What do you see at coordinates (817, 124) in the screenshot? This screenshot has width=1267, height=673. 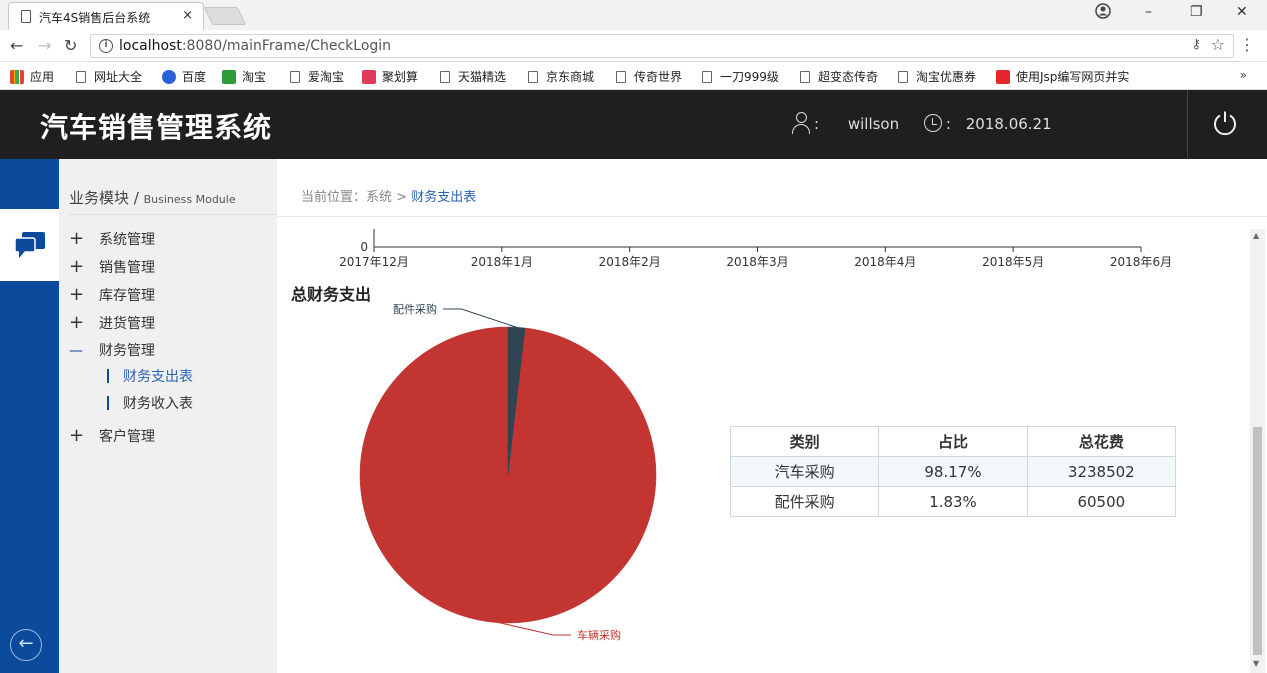 I see `user-label: :` at bounding box center [817, 124].